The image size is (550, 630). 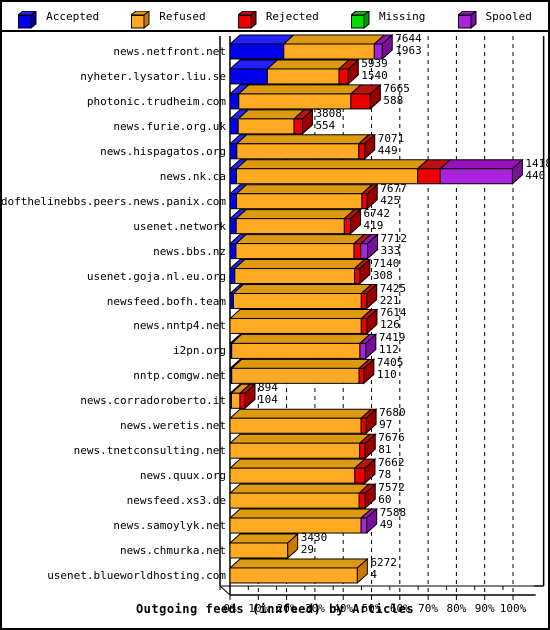 What do you see at coordinates (508, 16) in the screenshot?
I see `legend-label: Spooled` at bounding box center [508, 16].